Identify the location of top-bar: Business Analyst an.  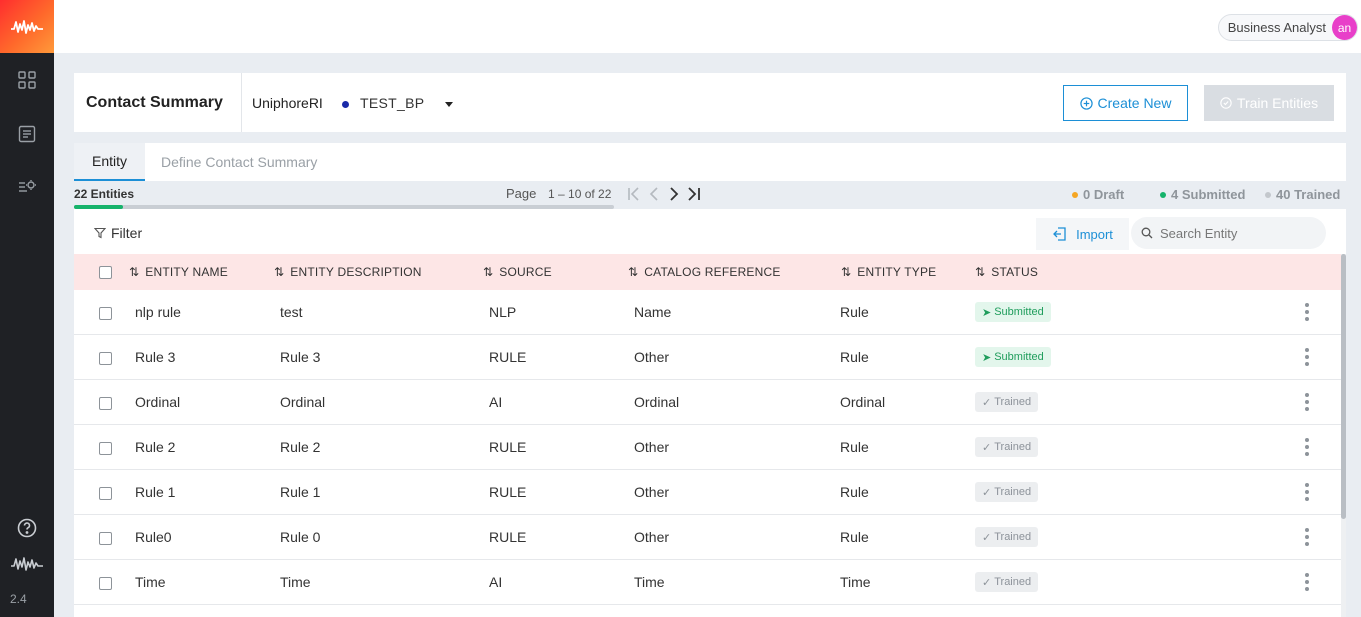
(707, 26).